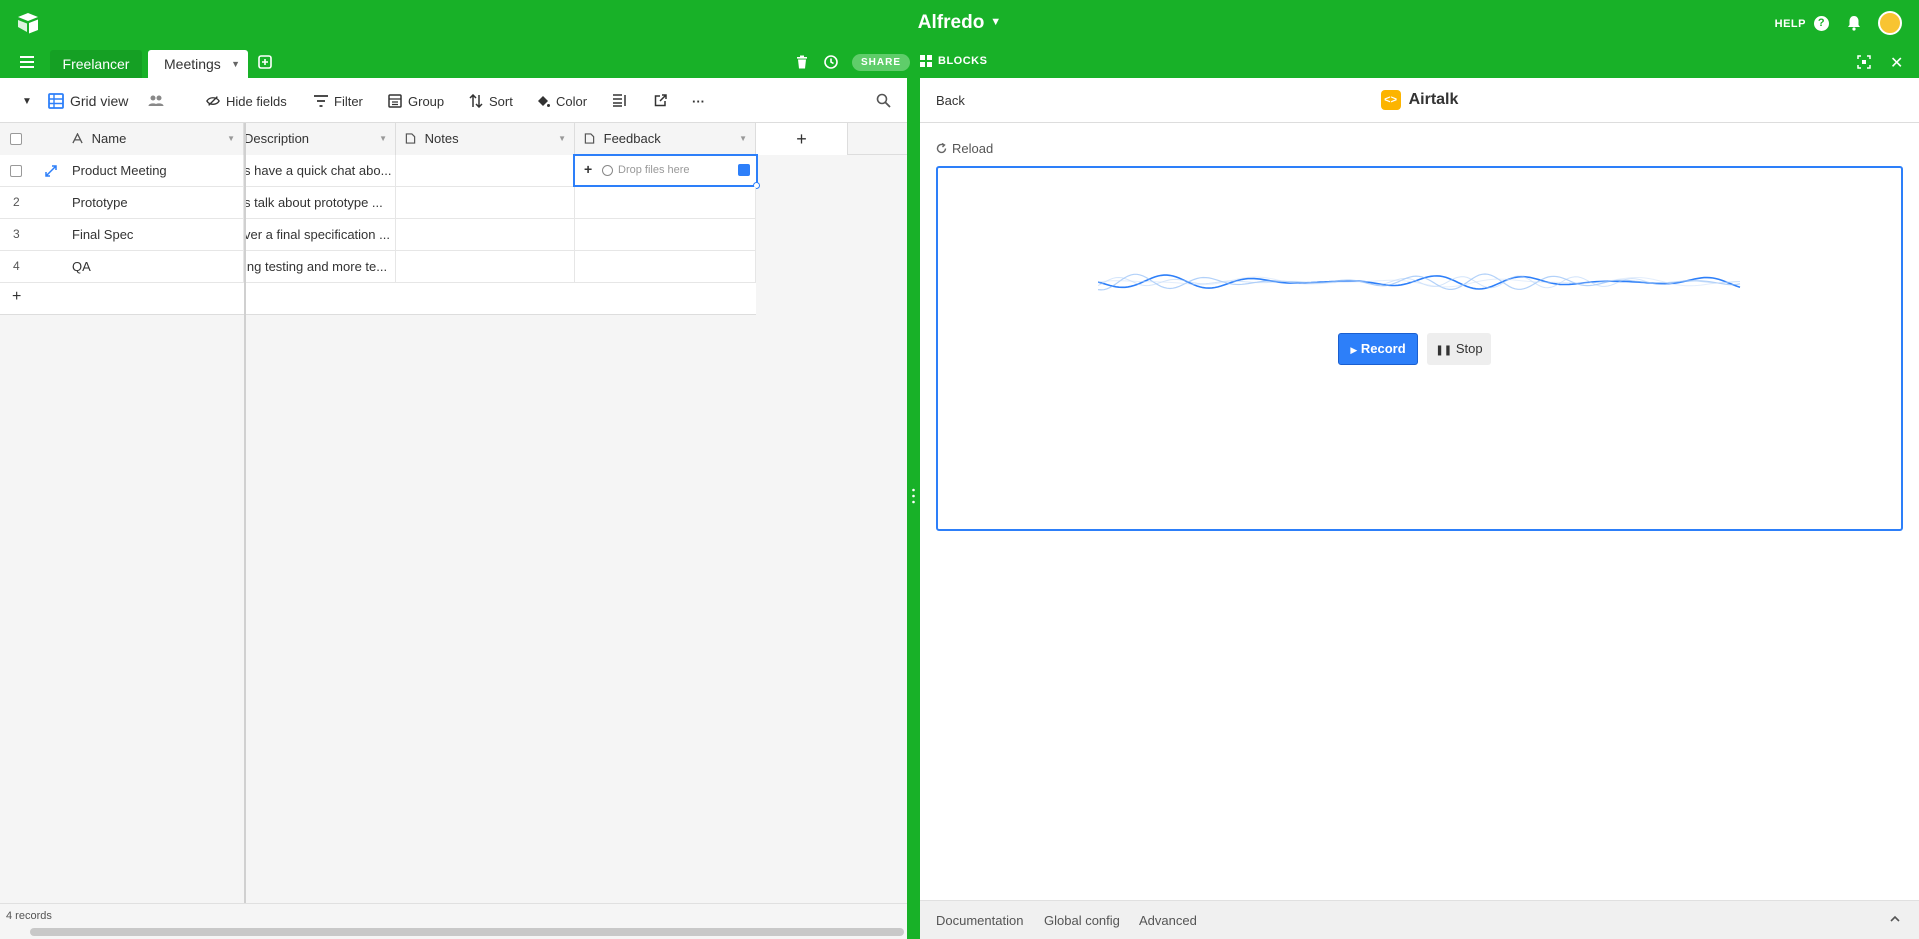 Image resolution: width=1919 pixels, height=939 pixels. I want to click on share-view-icon, so click(660, 100).